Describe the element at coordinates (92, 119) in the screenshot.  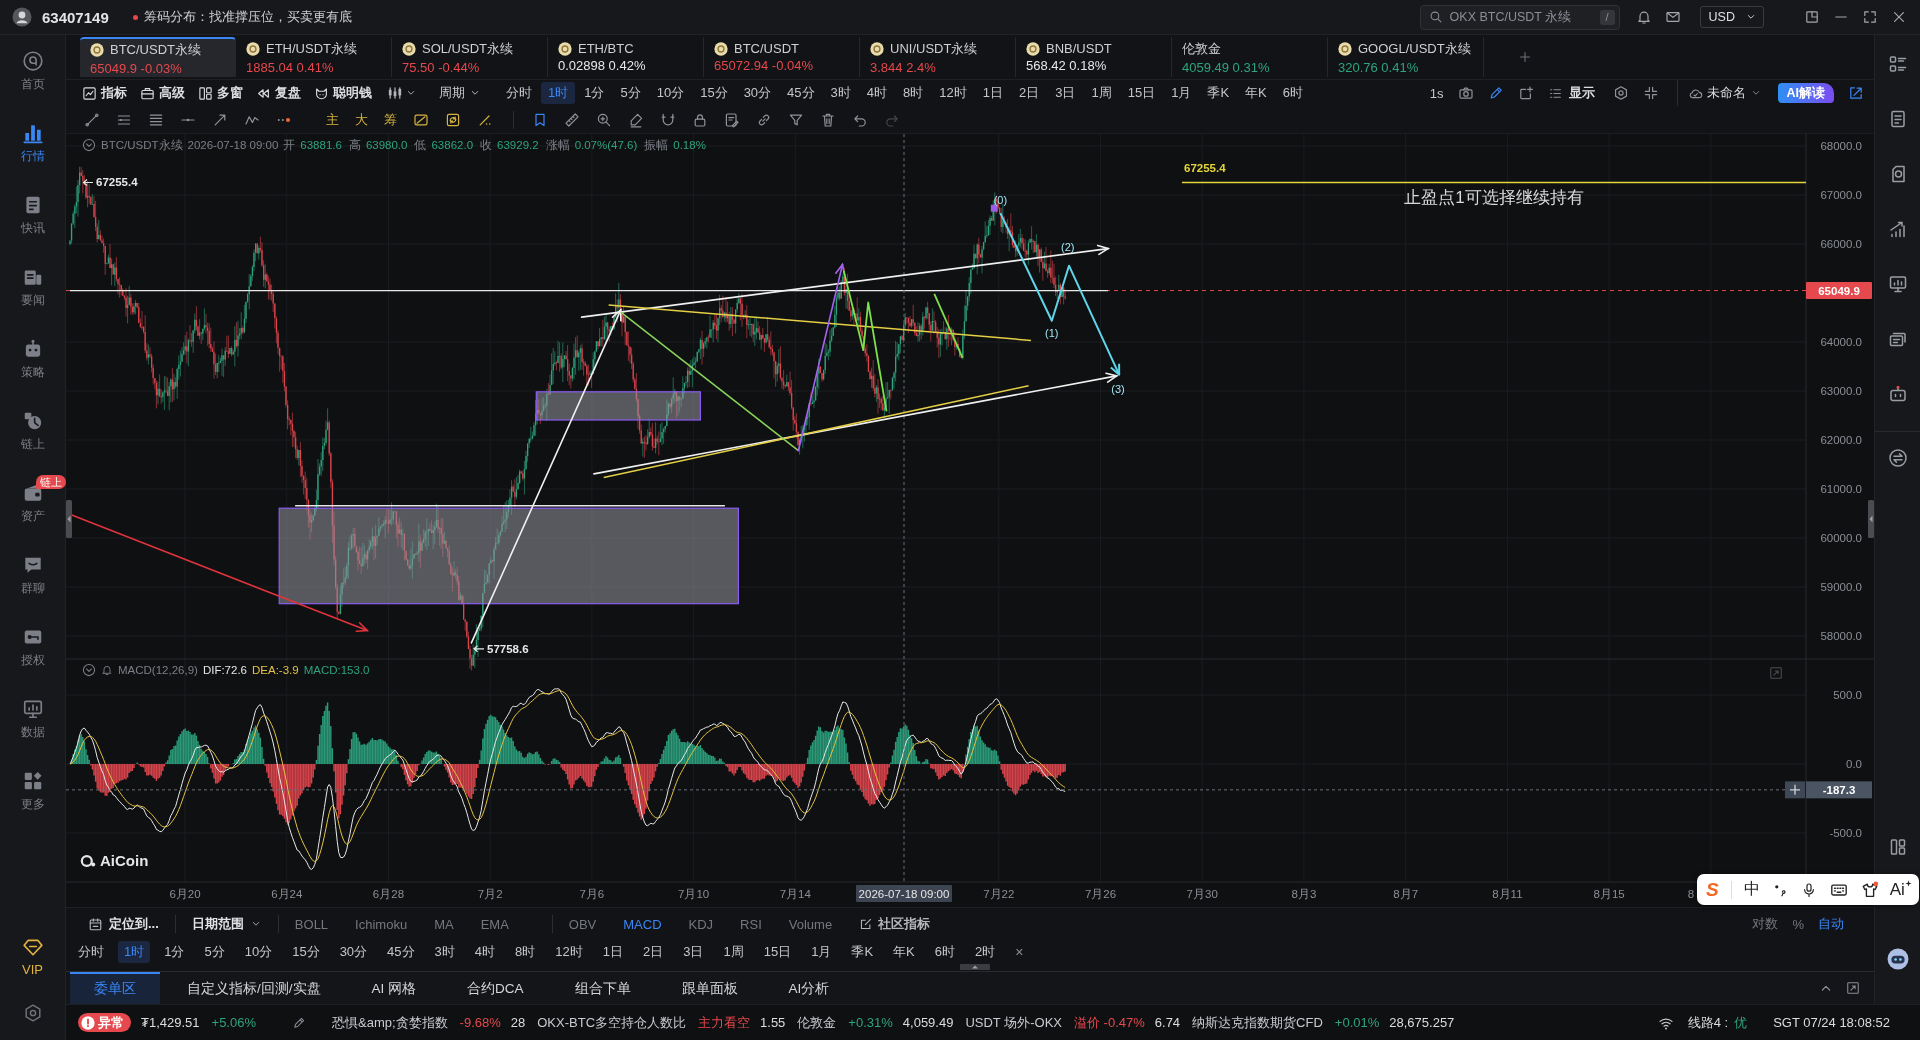
I see `line-tool-icon` at that location.